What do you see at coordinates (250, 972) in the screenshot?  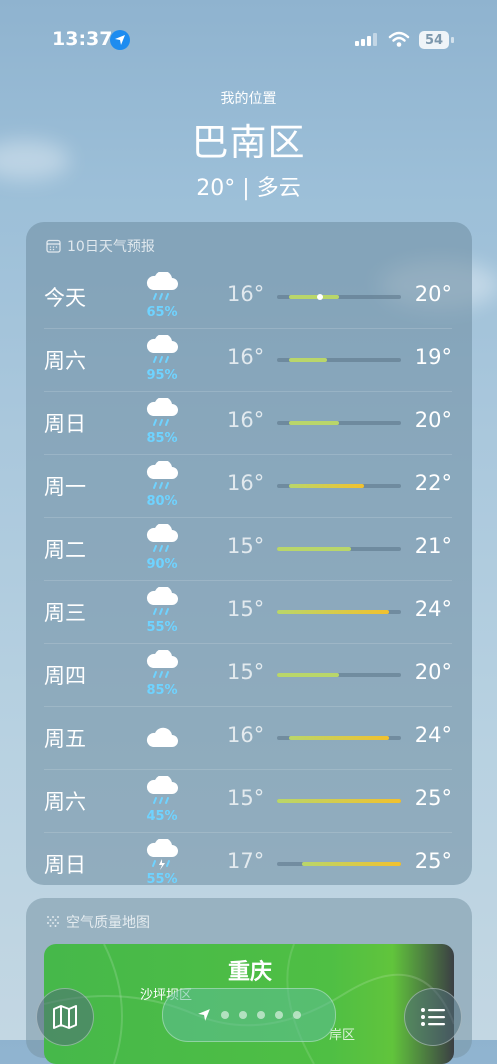 I see `map-city-label: 重庆` at bounding box center [250, 972].